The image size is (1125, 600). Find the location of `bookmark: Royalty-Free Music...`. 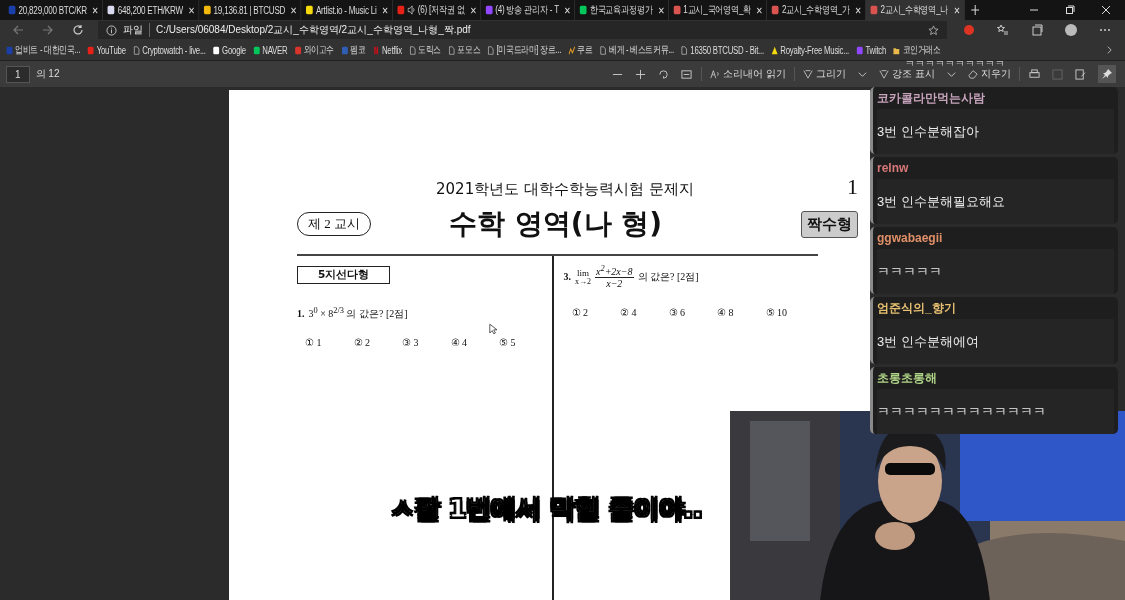

bookmark: Royalty-Free Music... is located at coordinates (810, 50).